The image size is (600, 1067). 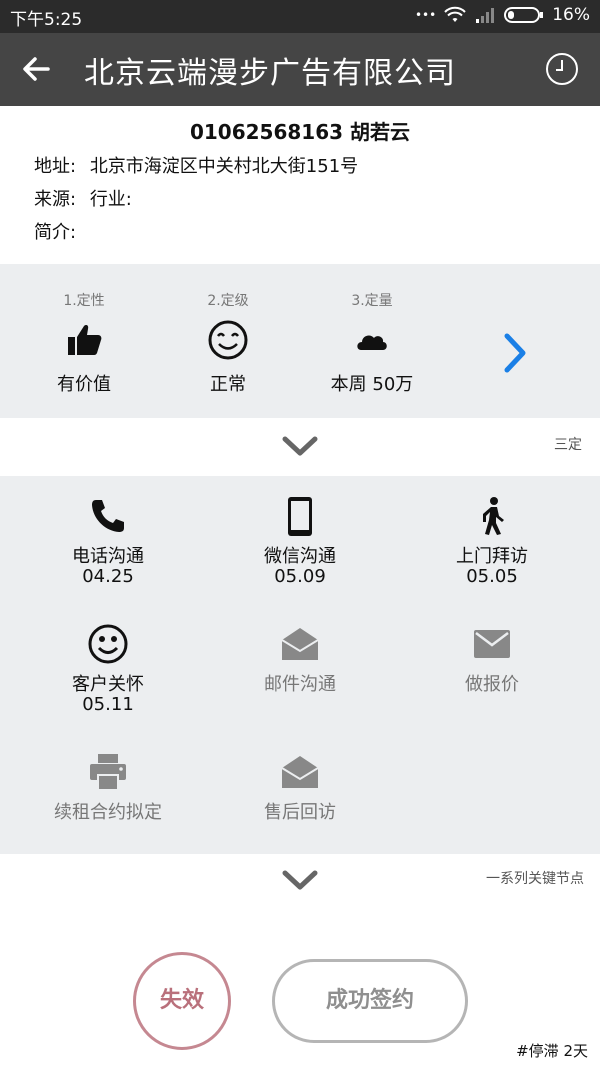 What do you see at coordinates (228, 301) in the screenshot?
I see `step-label: 2.定级` at bounding box center [228, 301].